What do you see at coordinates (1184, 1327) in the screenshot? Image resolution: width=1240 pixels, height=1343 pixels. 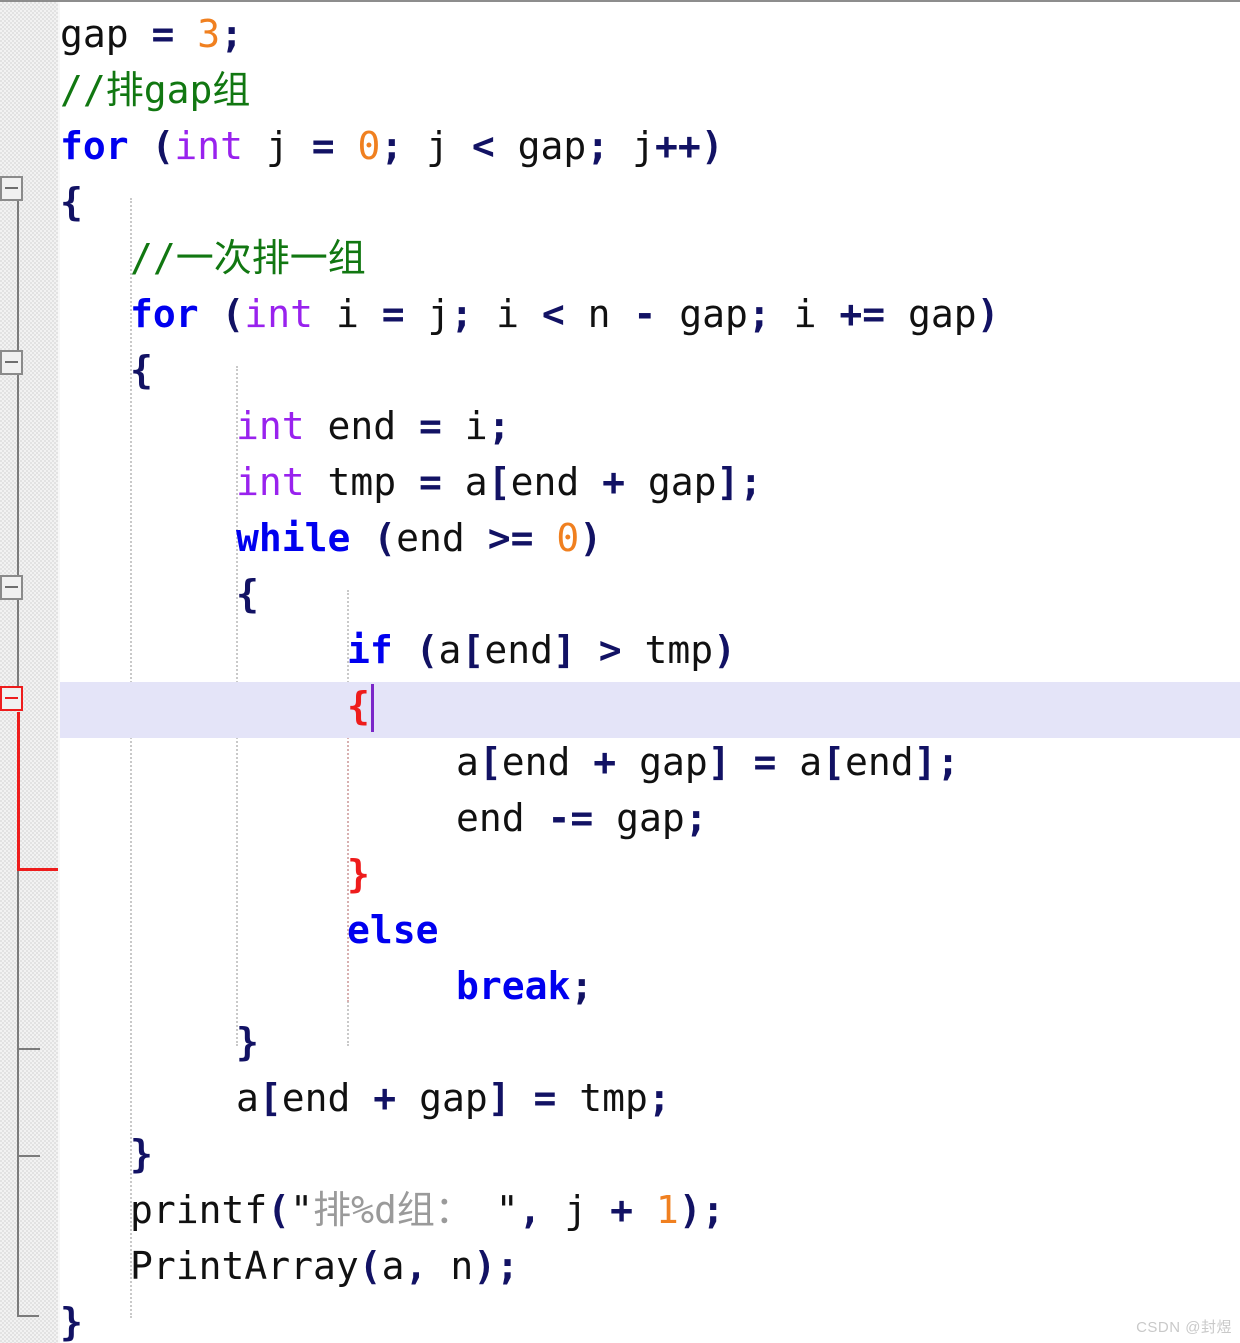 I see `csdn-watermark: CSDN @封煜` at bounding box center [1184, 1327].